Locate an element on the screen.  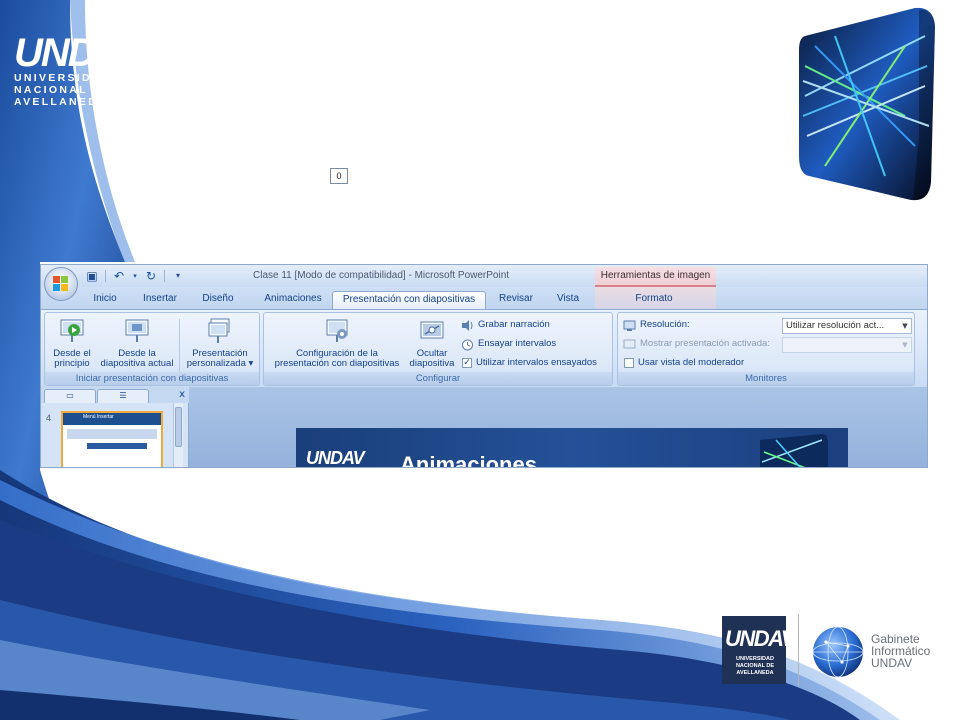
slideshow-start-icon is located at coordinates (72, 331).